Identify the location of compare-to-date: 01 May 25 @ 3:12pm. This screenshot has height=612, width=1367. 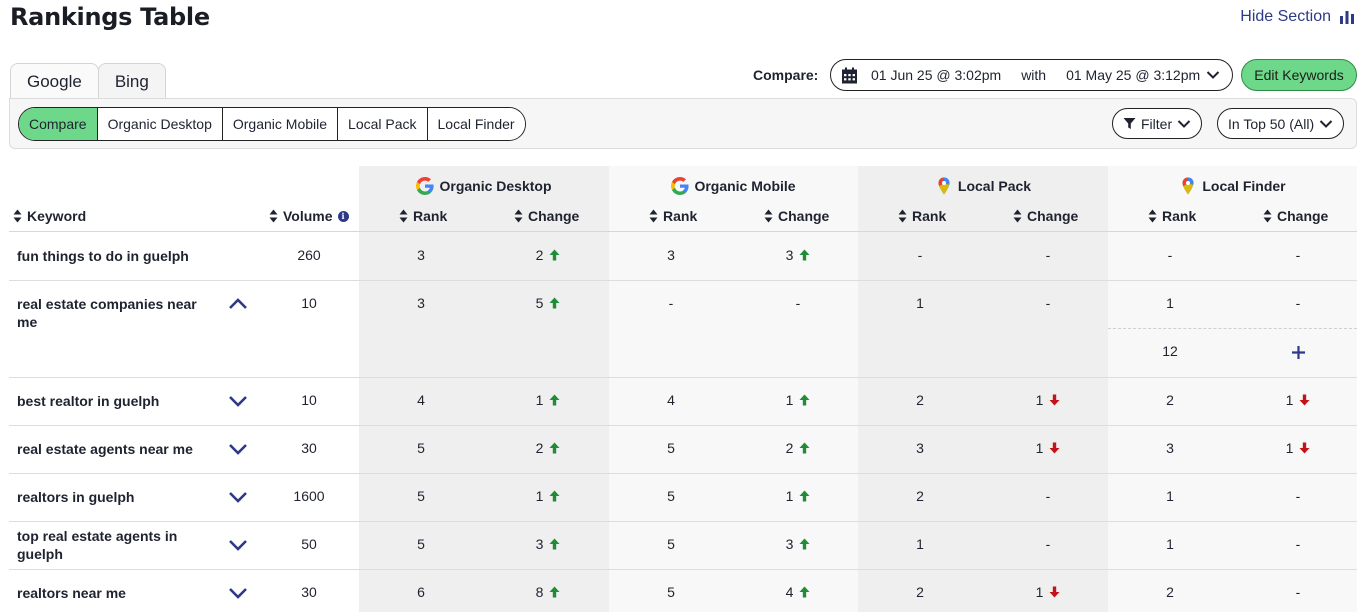
(1133, 75).